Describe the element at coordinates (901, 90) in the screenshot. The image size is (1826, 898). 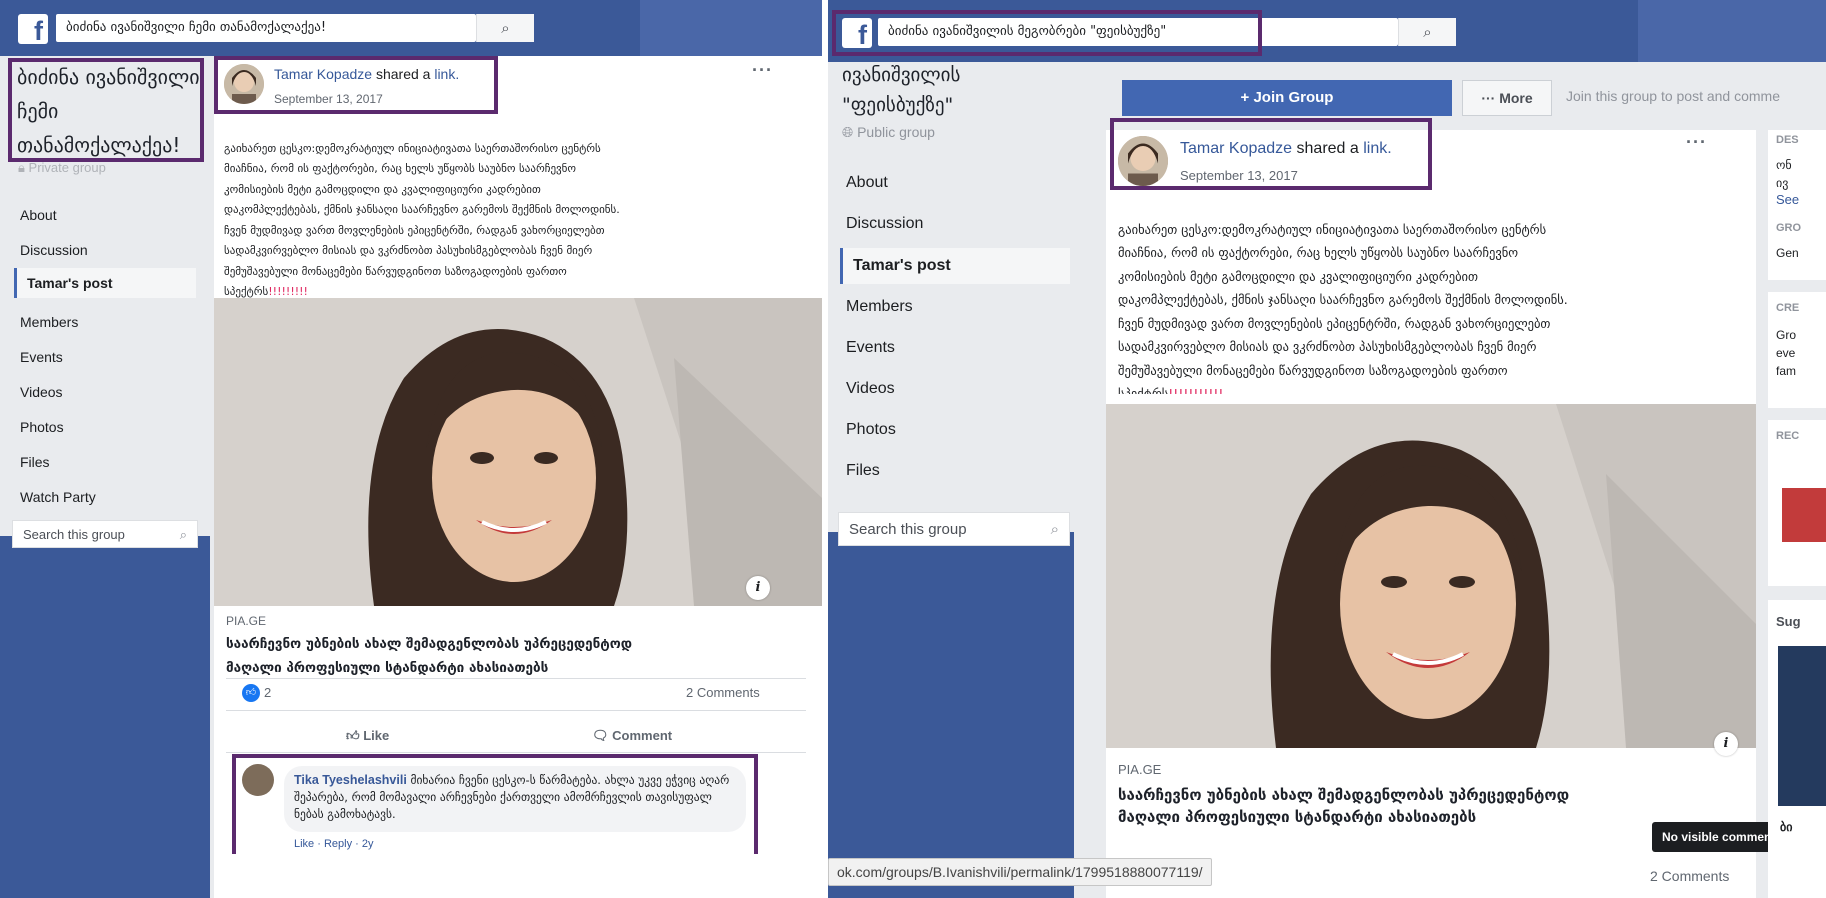
I see `group-title: ივანიშვილის "ფეისბუქზე"` at that location.